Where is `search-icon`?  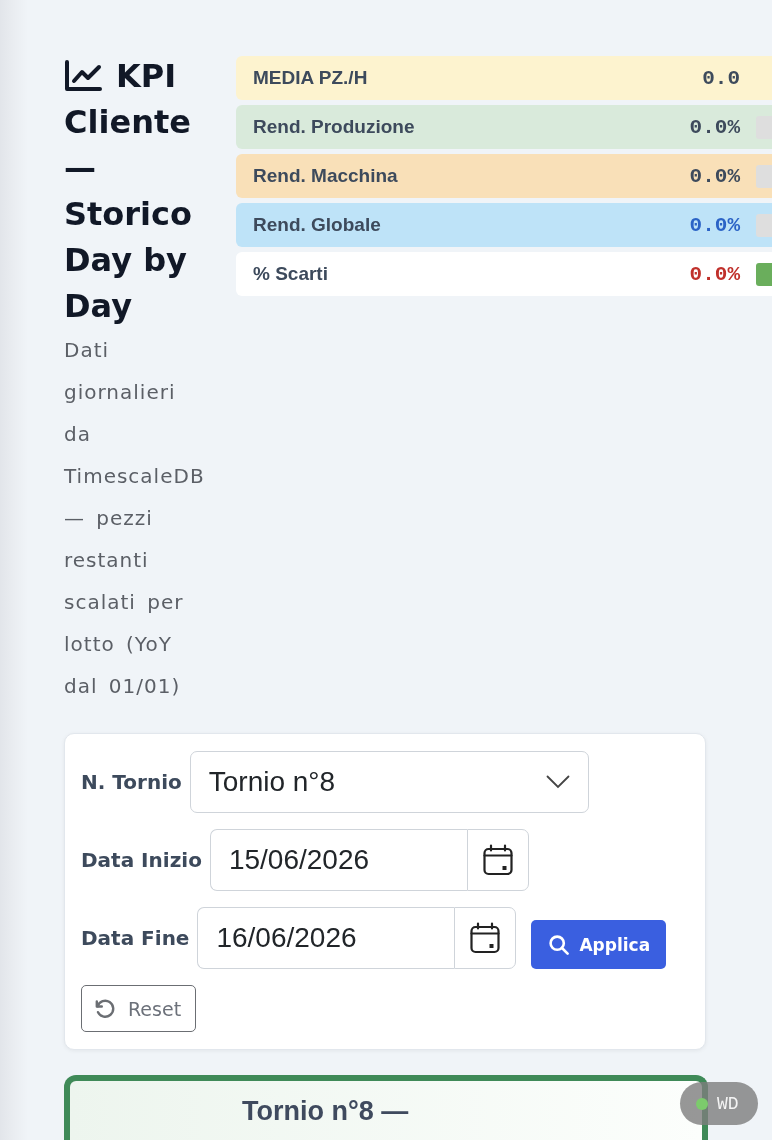
search-icon is located at coordinates (559, 944).